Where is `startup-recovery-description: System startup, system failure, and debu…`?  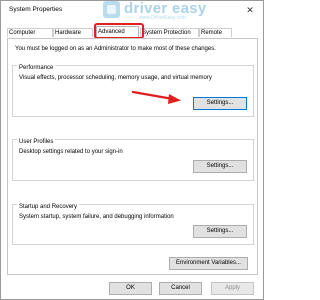
startup-recovery-description: System startup, system failure, and debu… is located at coordinates (96, 217).